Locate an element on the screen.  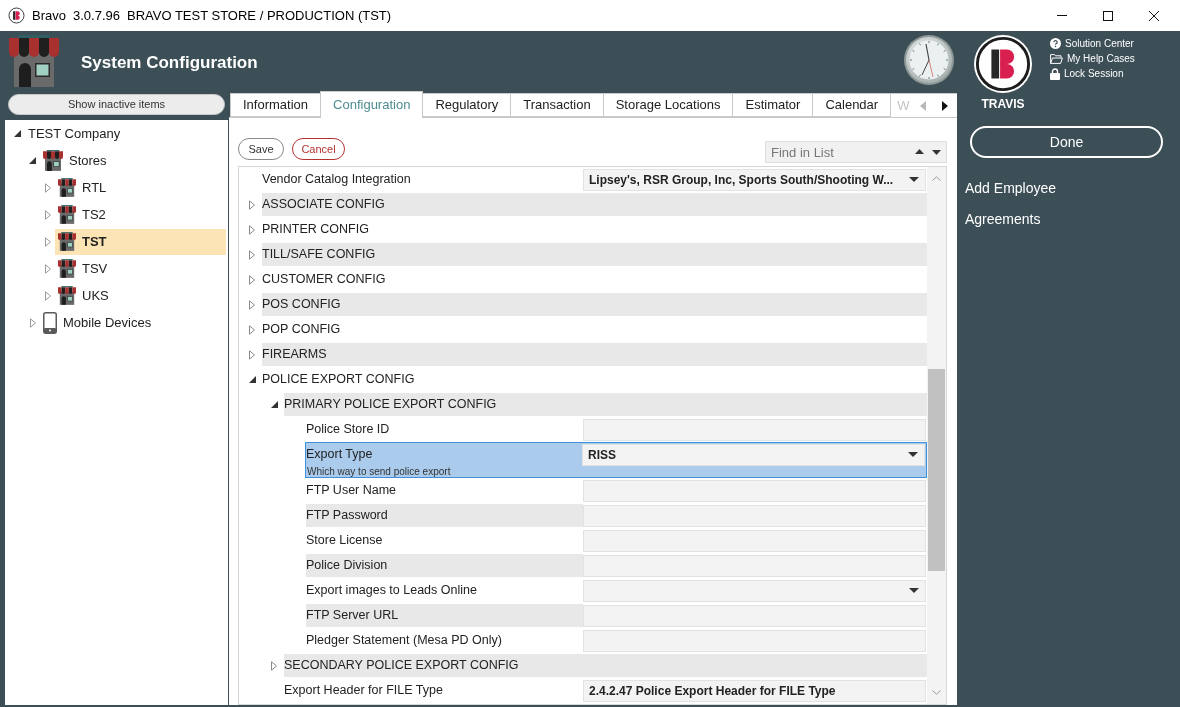
user-name: TRAVIS is located at coordinates (1003, 104).